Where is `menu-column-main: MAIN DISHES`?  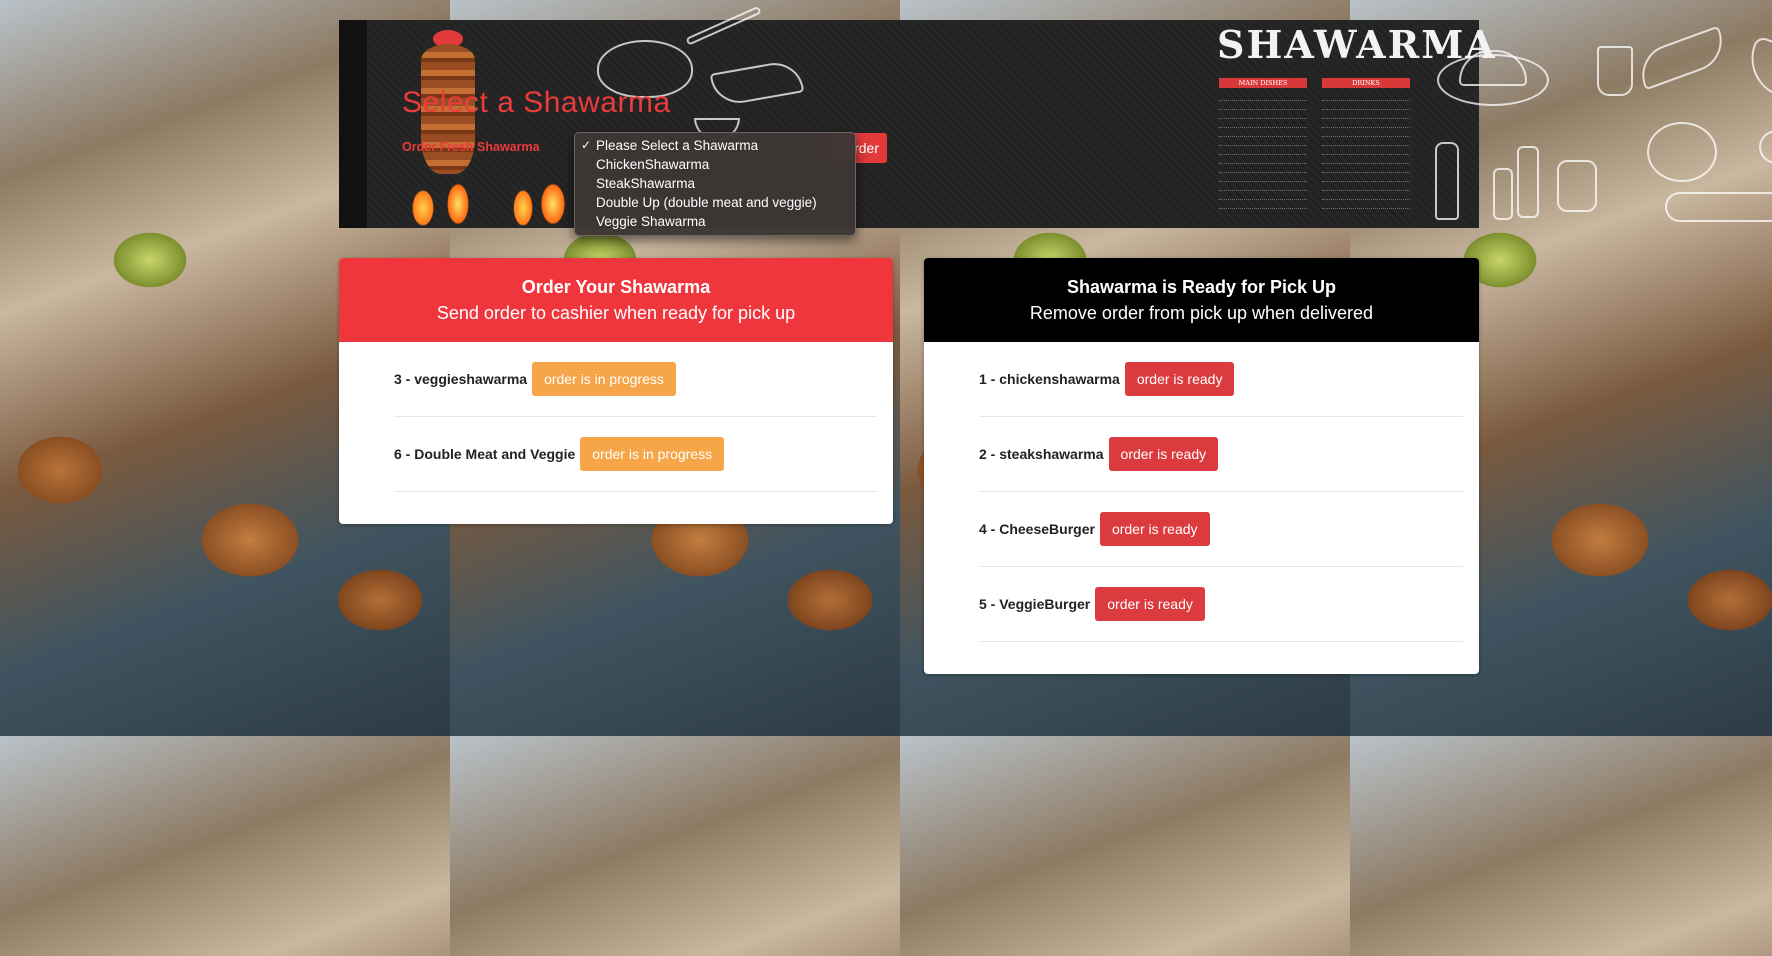
menu-column-main: MAIN DISHES is located at coordinates (1263, 143).